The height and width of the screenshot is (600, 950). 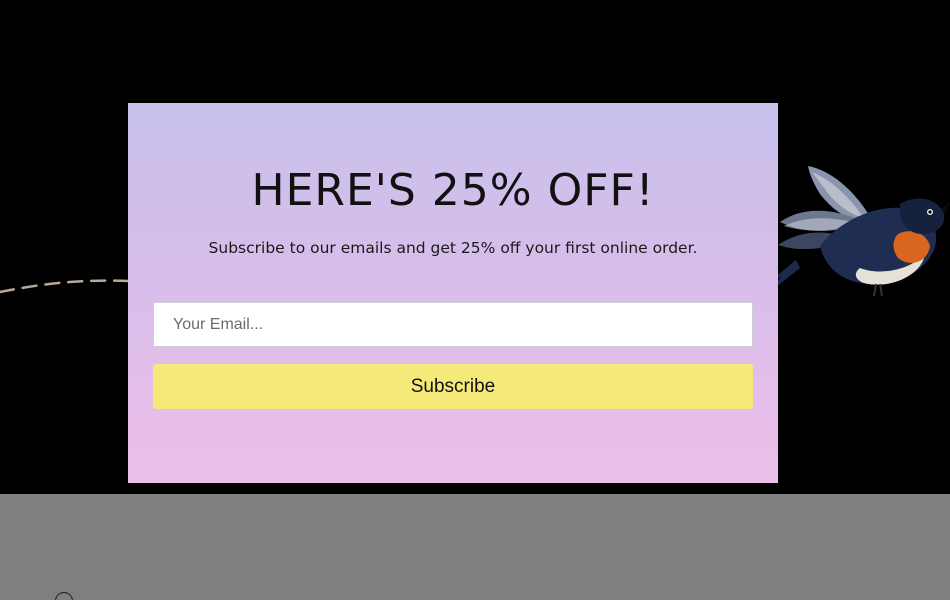 I want to click on subscribe-button: Subscribe, so click(x=453, y=386).